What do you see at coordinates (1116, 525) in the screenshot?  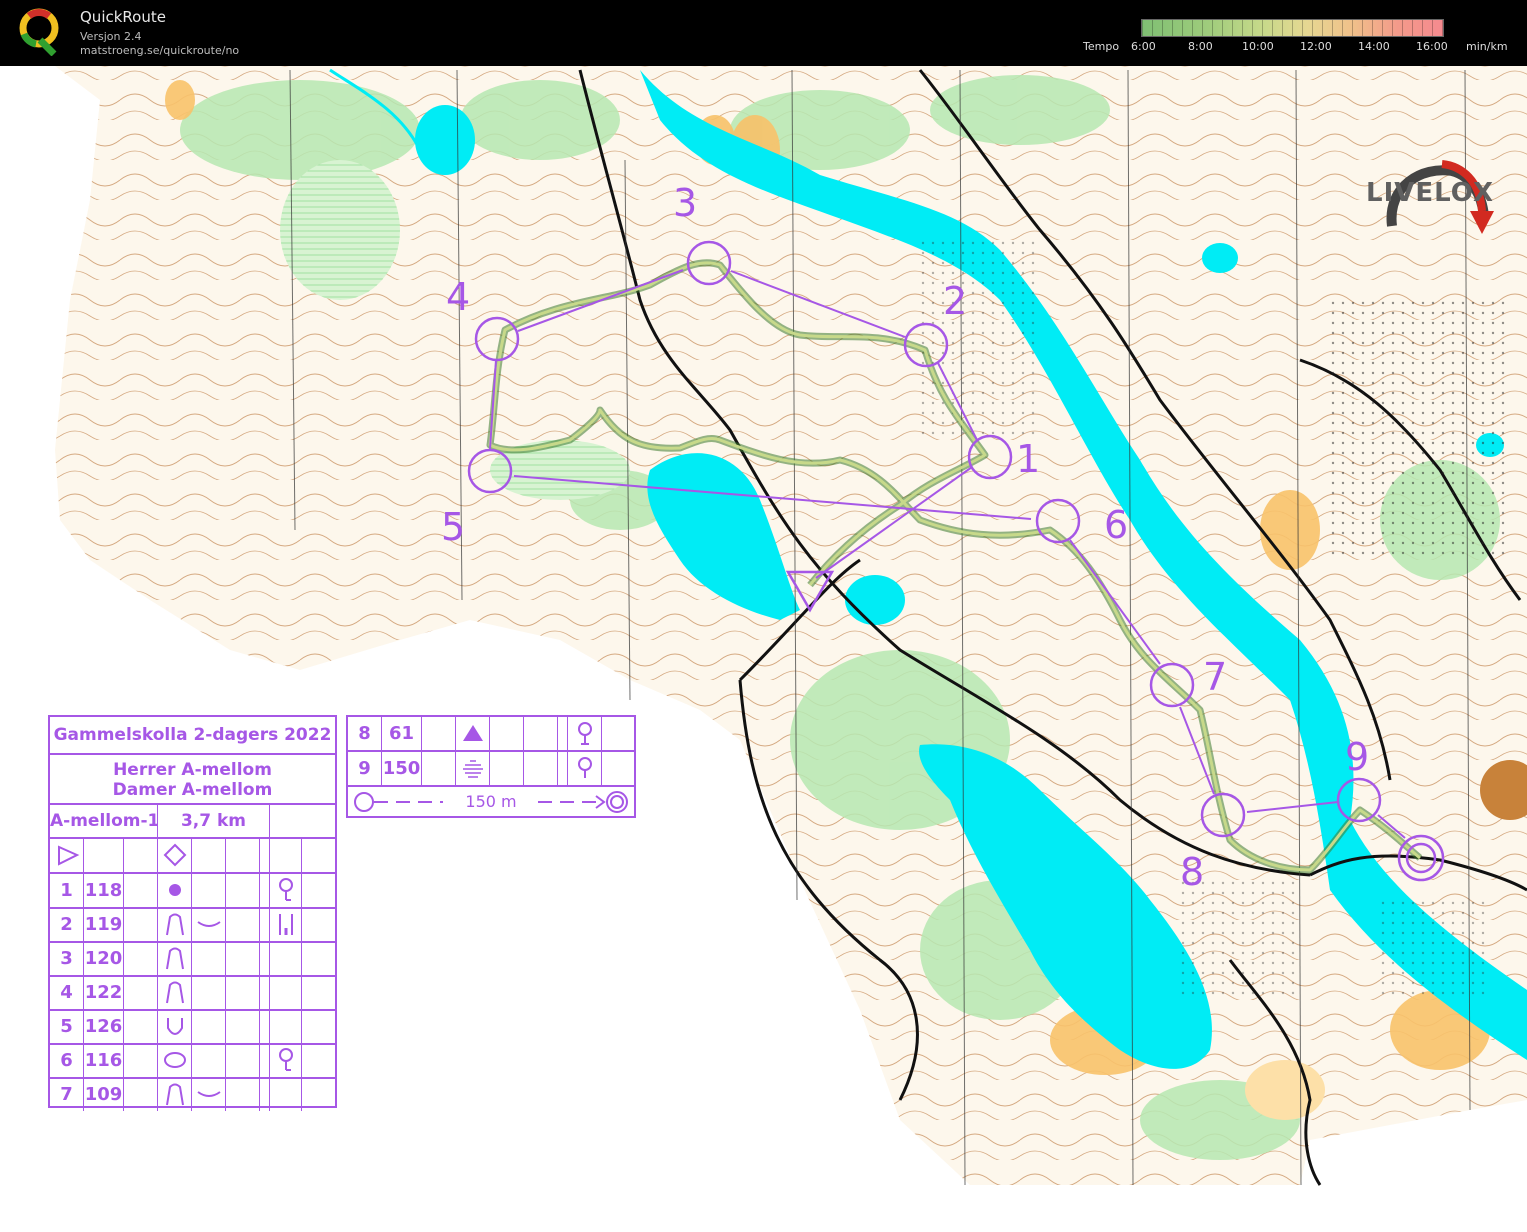 I see `control-number-6: 6` at bounding box center [1116, 525].